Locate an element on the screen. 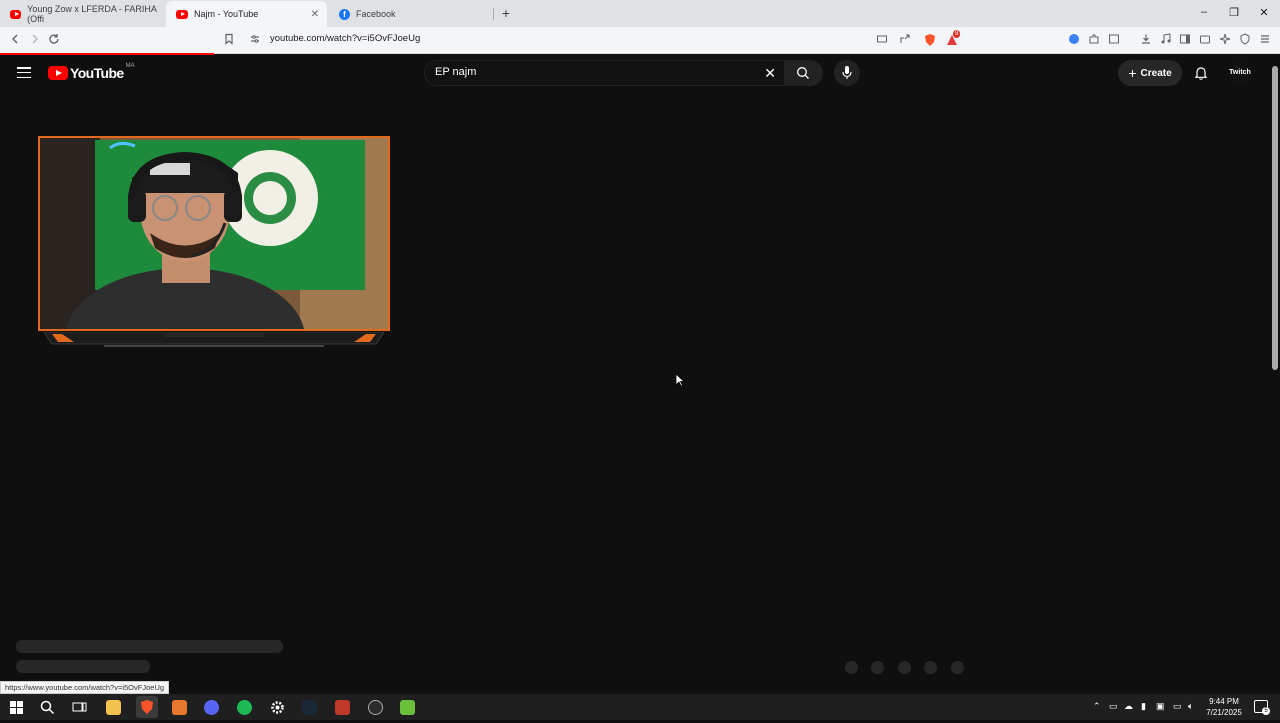  network-icon: ▭ is located at coordinates (1177, 706).